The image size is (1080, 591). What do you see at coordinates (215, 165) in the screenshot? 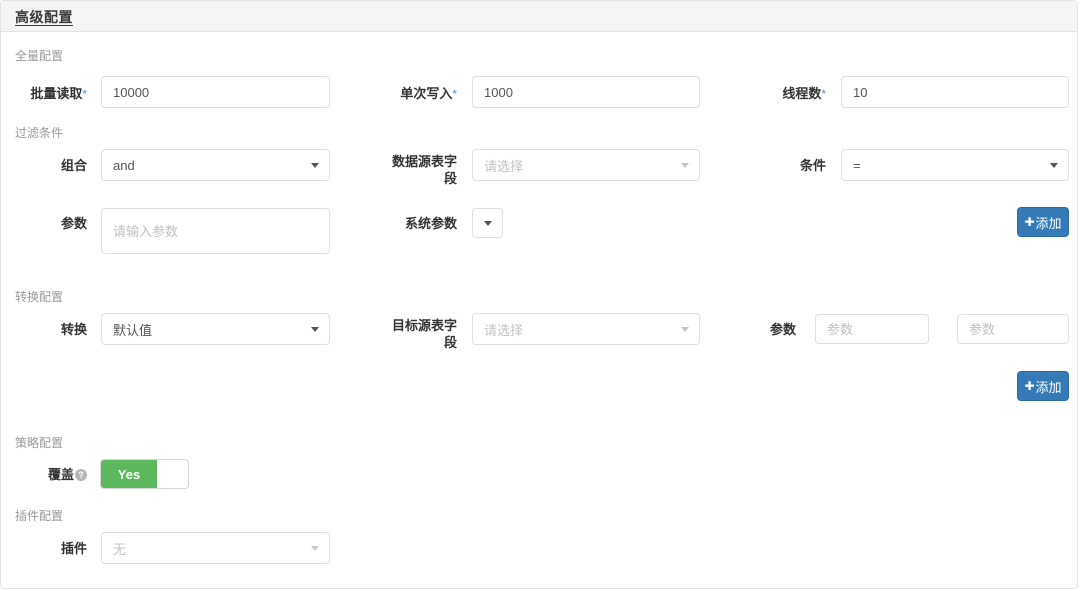
I see `combine-select: and` at bounding box center [215, 165].